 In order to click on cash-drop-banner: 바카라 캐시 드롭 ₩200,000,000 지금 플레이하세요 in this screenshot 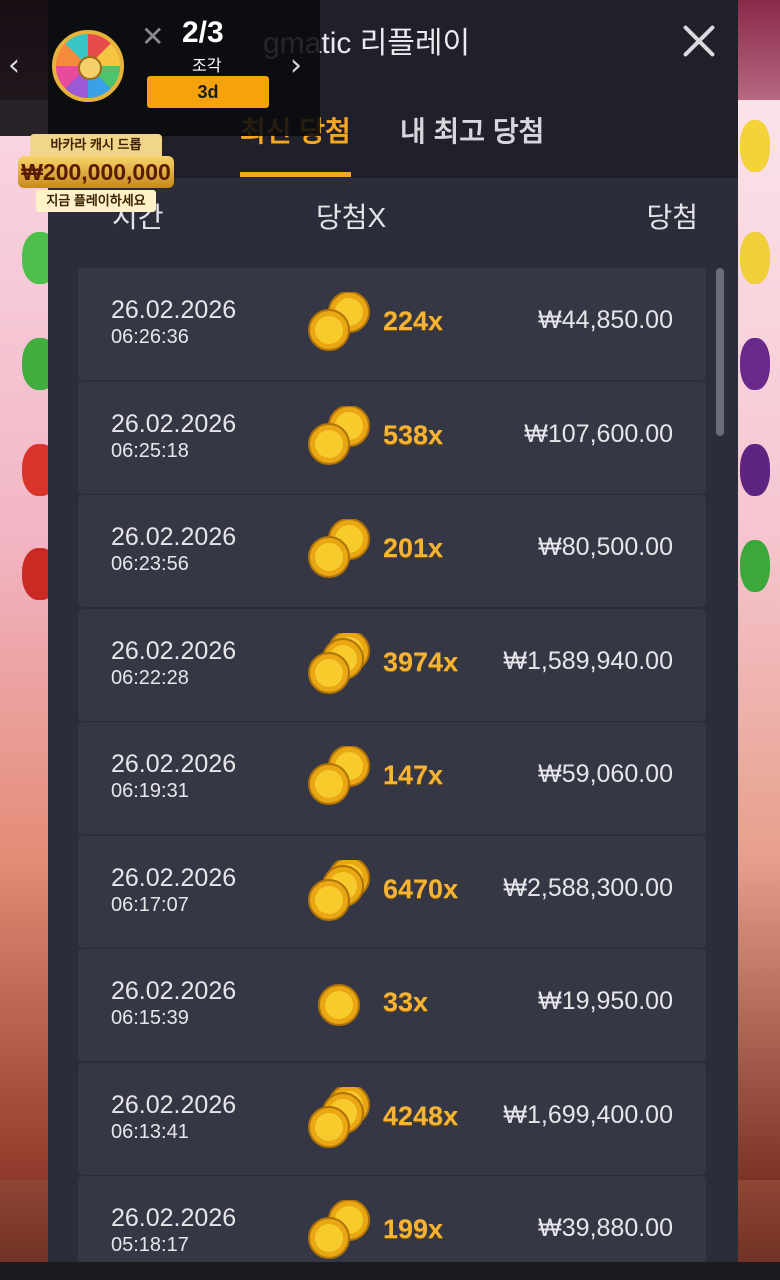, I will do `click(96, 174)`.